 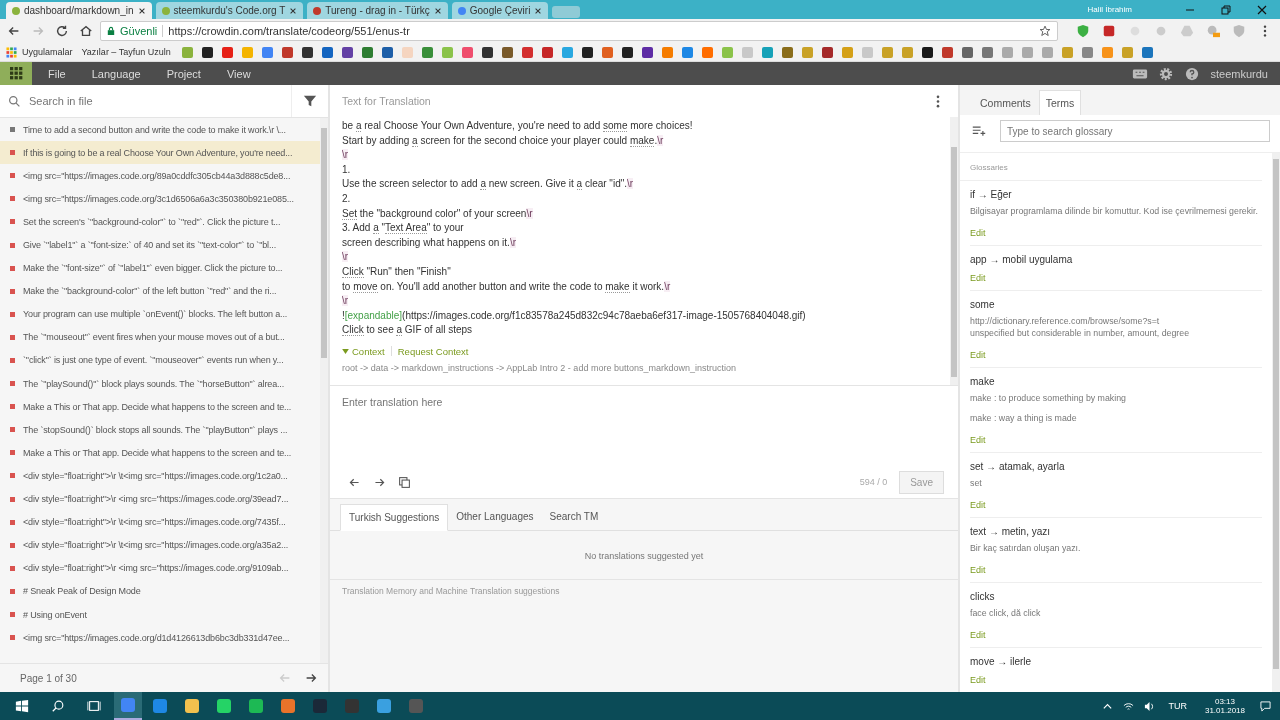 What do you see at coordinates (1005, 103) in the screenshot?
I see `sidebar-tab: Comments` at bounding box center [1005, 103].